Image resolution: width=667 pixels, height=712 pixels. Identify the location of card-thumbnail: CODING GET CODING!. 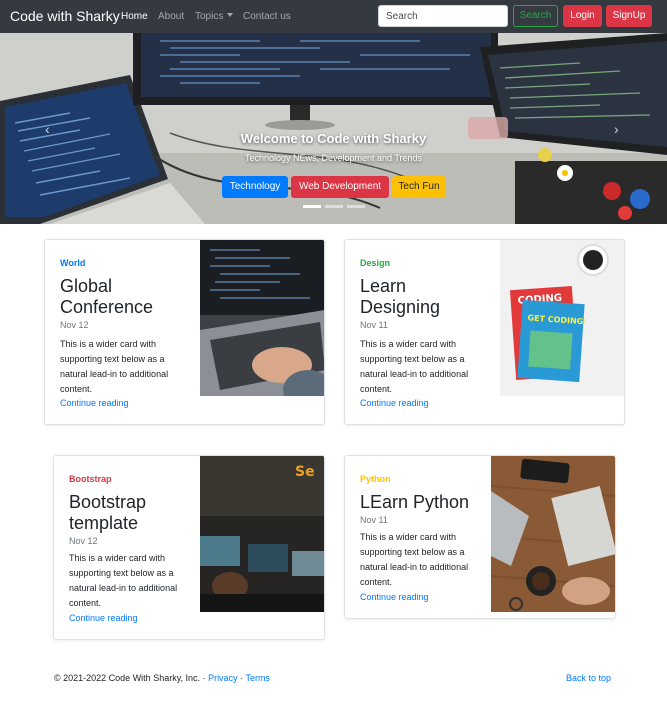
(562, 318).